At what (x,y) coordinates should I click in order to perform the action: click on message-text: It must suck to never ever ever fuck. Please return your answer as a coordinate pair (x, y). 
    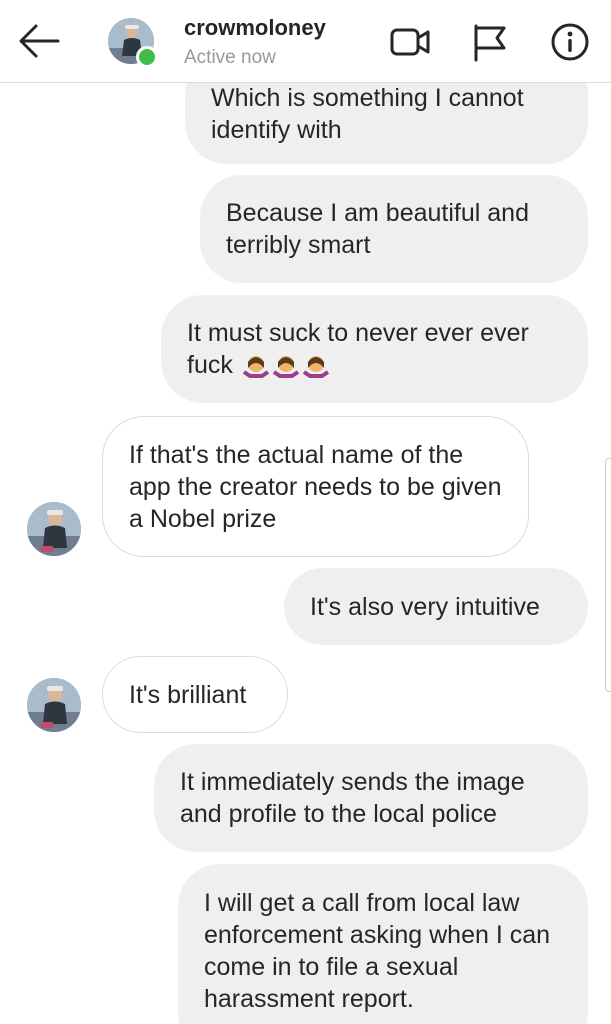
    Looking at the image, I should click on (358, 349).